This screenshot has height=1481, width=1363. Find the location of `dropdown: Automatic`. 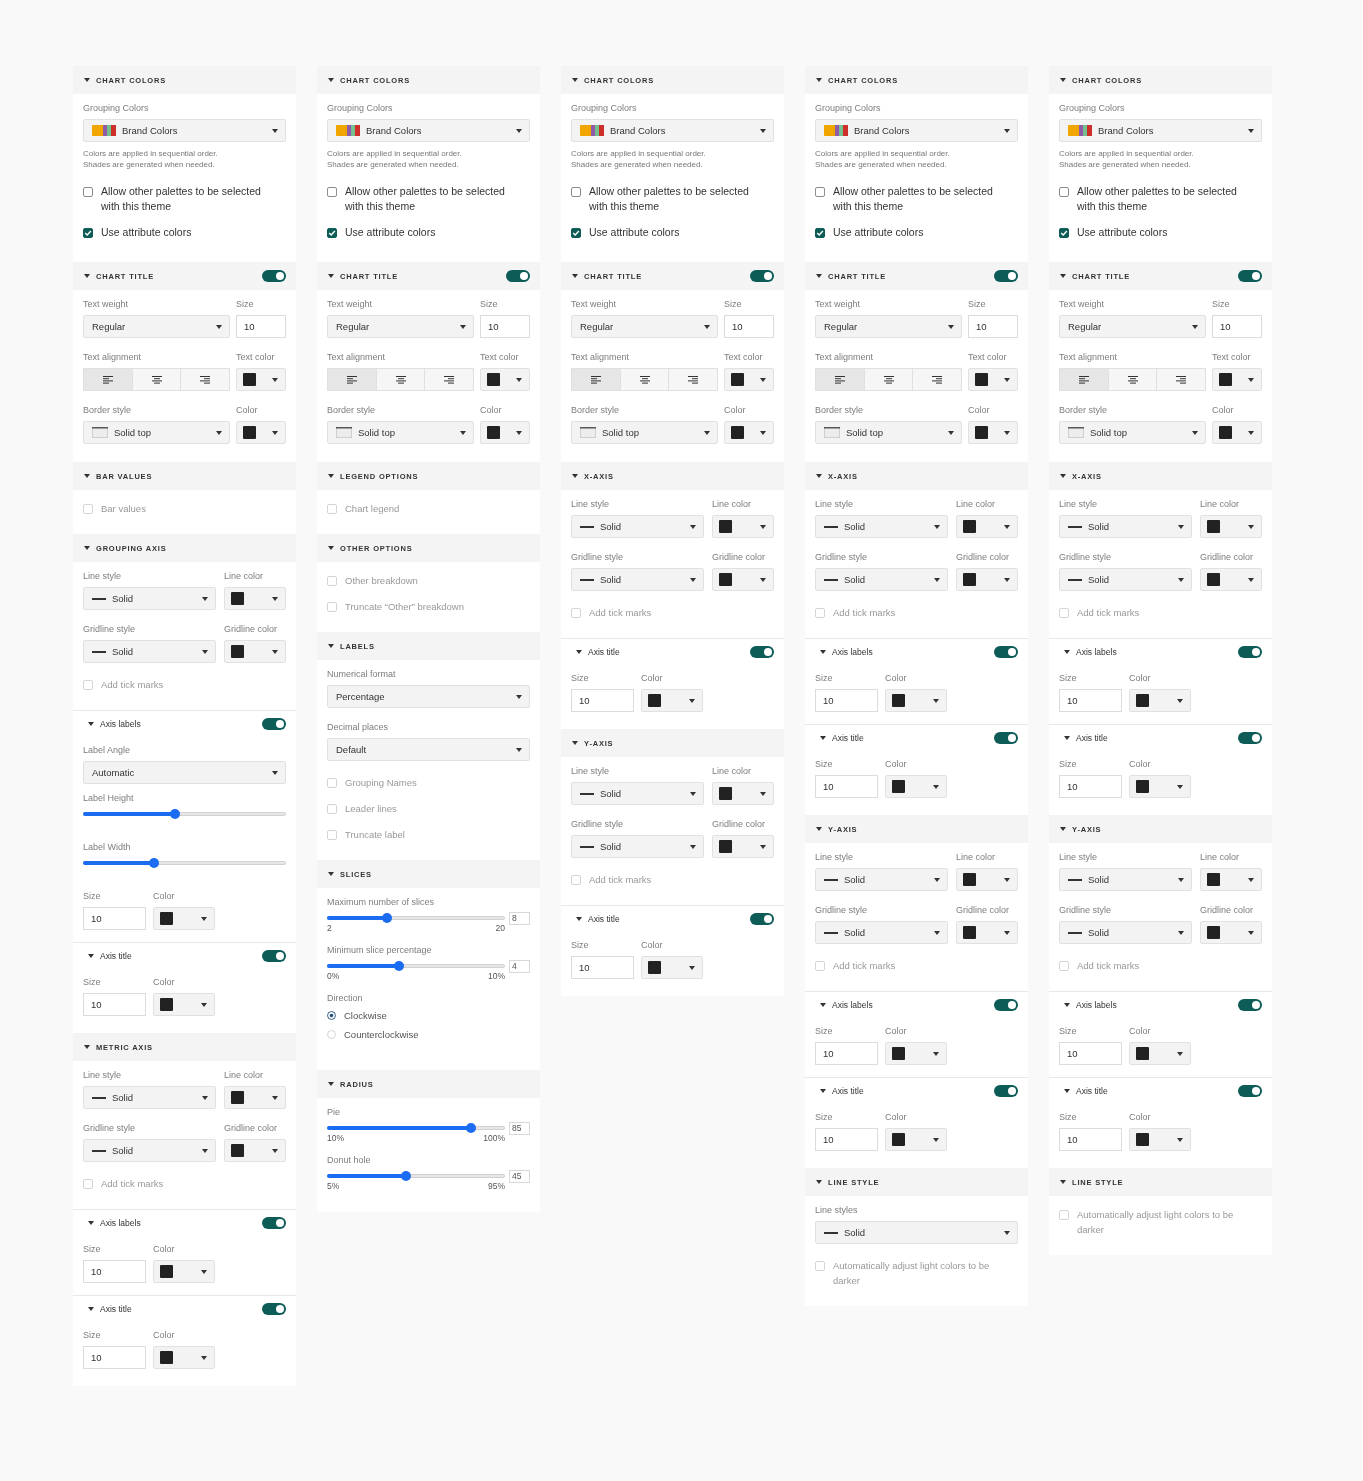

dropdown: Automatic is located at coordinates (184, 772).